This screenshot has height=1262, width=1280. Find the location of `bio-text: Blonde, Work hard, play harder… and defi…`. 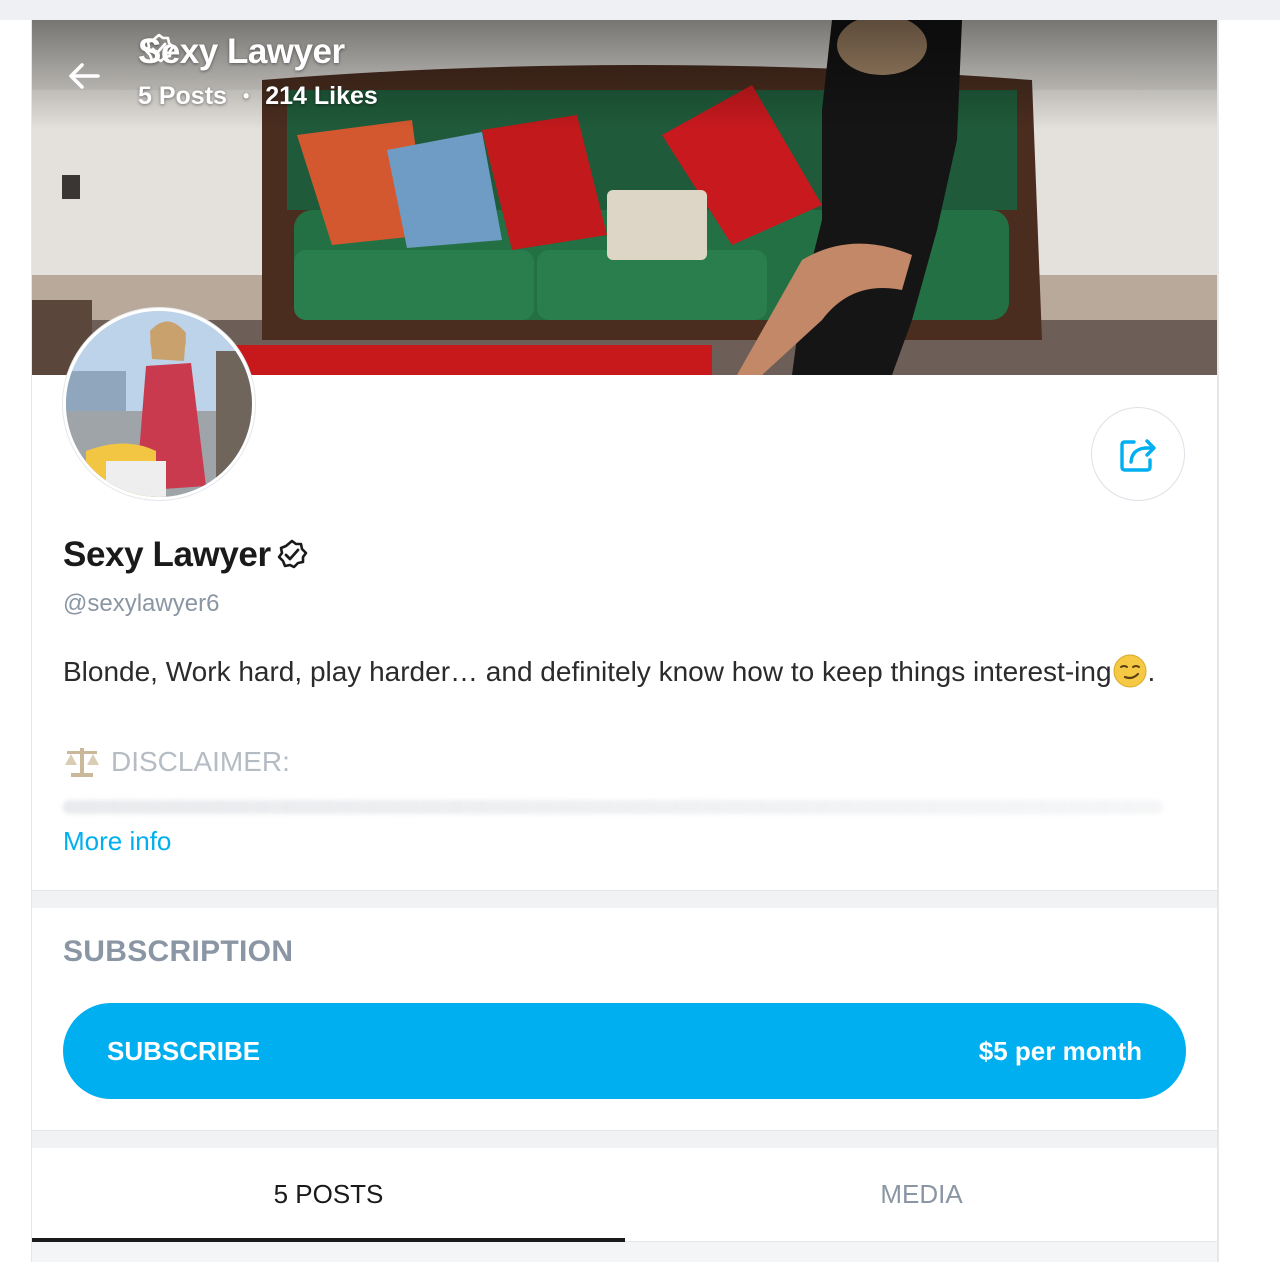

bio-text: Blonde, Work hard, play harder… and defi… is located at coordinates (628, 672).